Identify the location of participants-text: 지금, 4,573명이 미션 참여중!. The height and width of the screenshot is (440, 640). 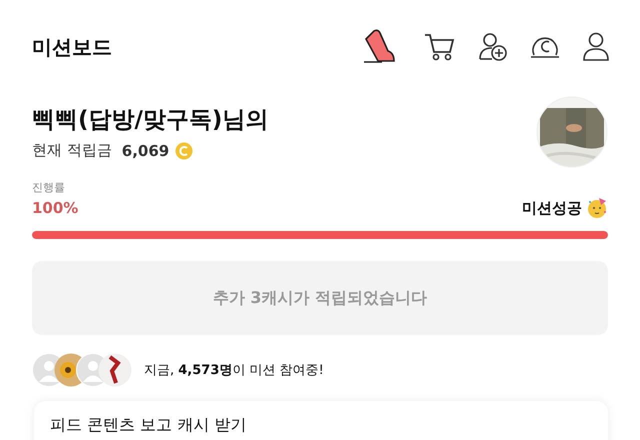
(234, 370).